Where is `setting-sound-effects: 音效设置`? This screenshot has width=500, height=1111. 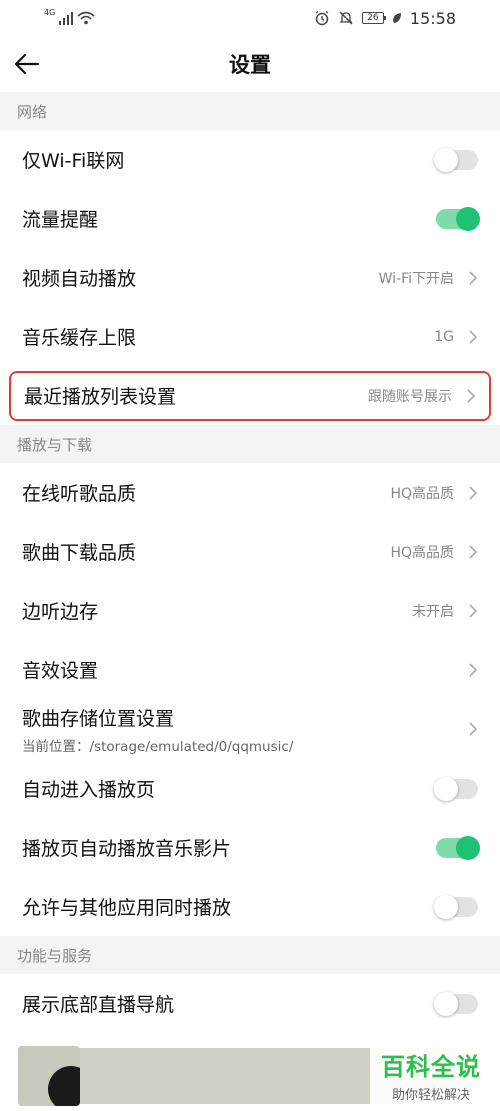 setting-sound-effects: 音效设置 is located at coordinates (250, 669).